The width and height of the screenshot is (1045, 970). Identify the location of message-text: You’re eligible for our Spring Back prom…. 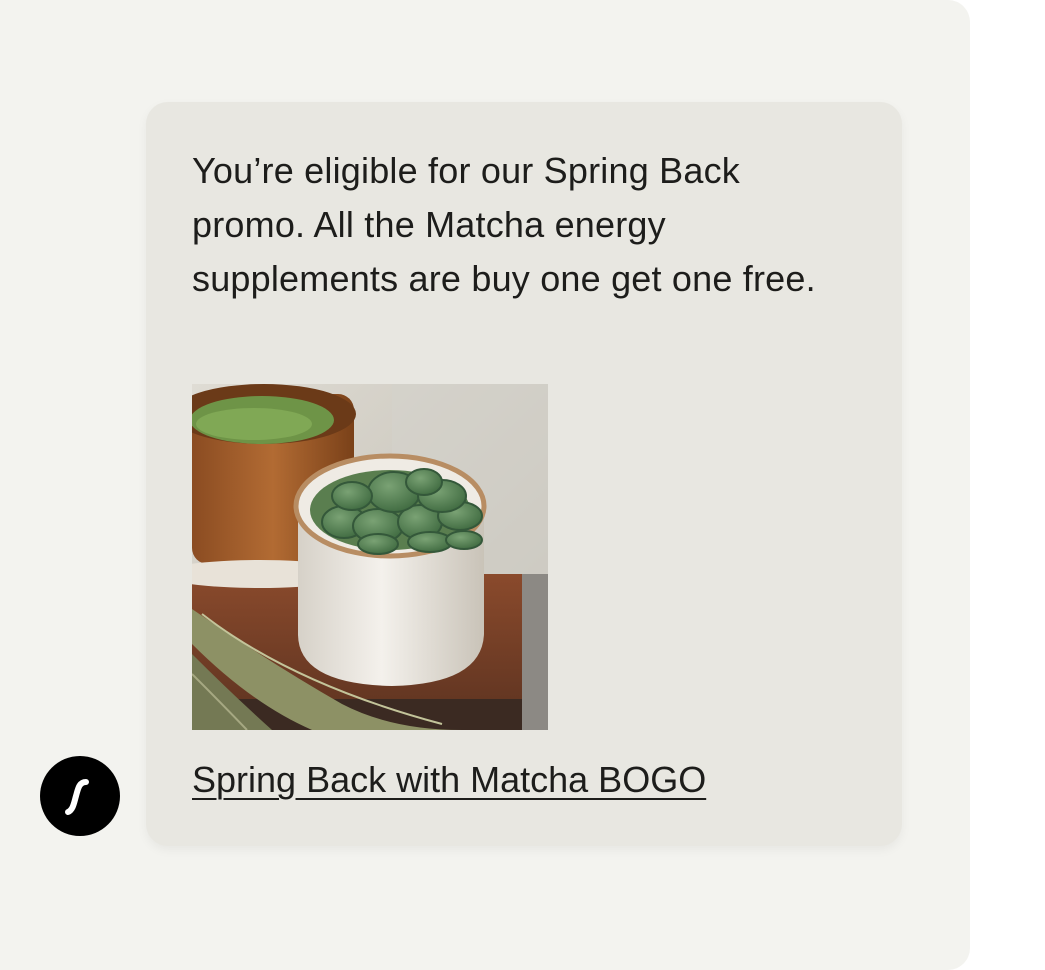
(504, 224).